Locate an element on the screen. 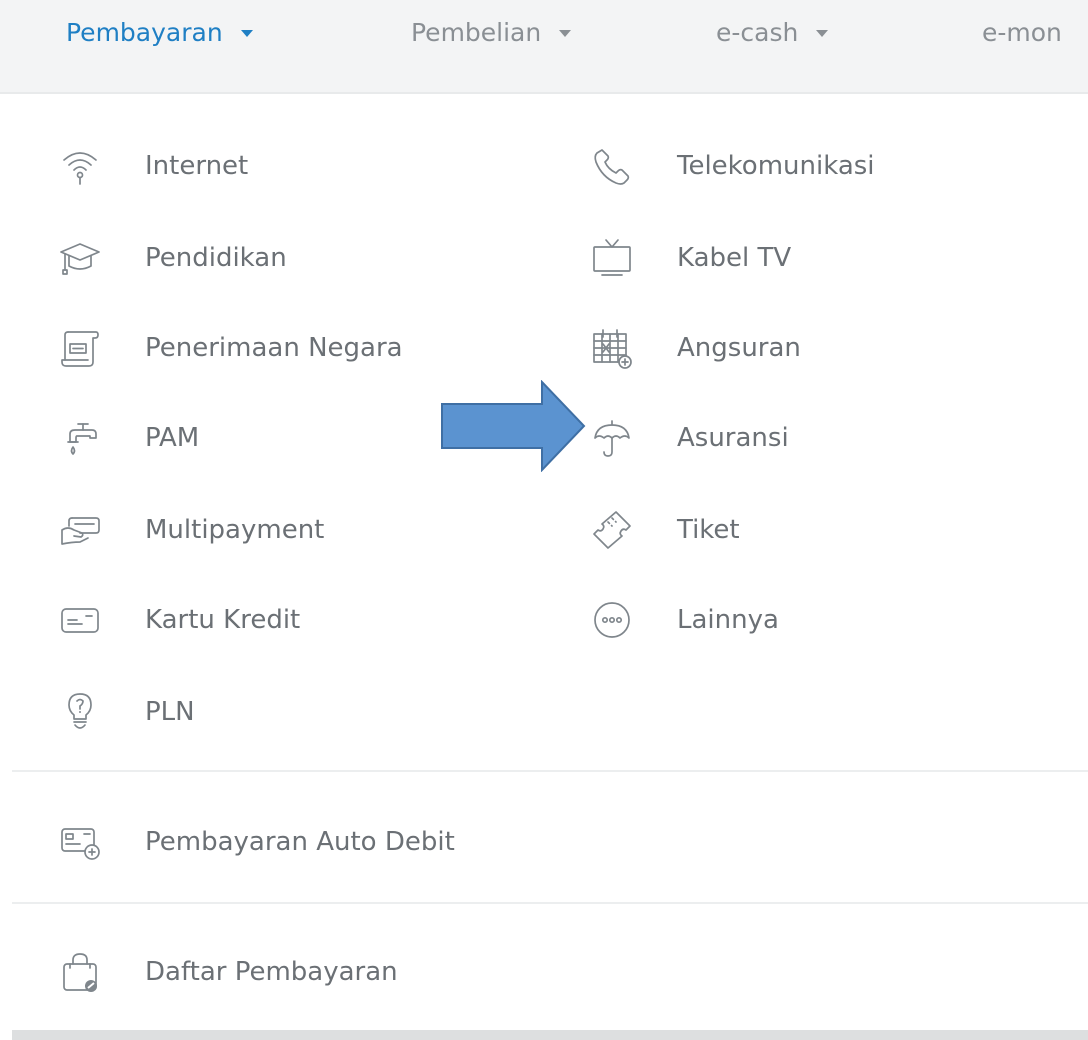 The image size is (1088, 1040). calendar-icon is located at coordinates (620, 348).